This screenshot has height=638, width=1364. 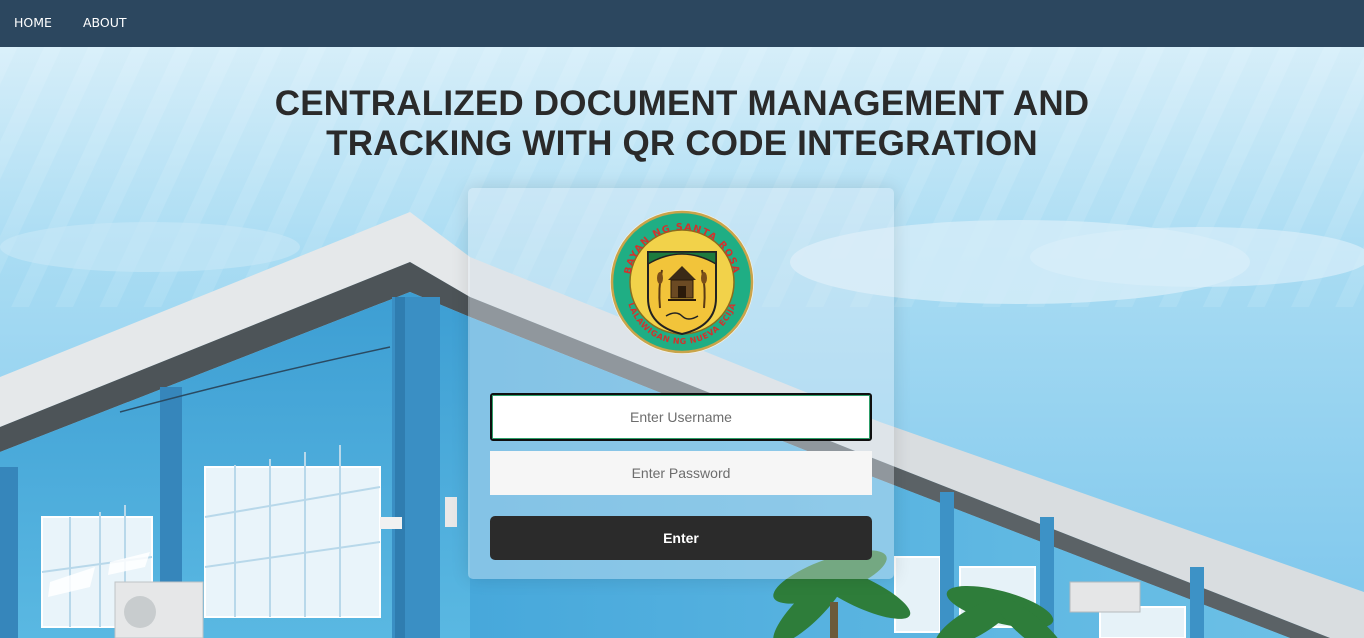 I want to click on page-title-line-1: CENTRALIZED DOCUMENT MANAGEMENT AND, so click(x=682, y=103).